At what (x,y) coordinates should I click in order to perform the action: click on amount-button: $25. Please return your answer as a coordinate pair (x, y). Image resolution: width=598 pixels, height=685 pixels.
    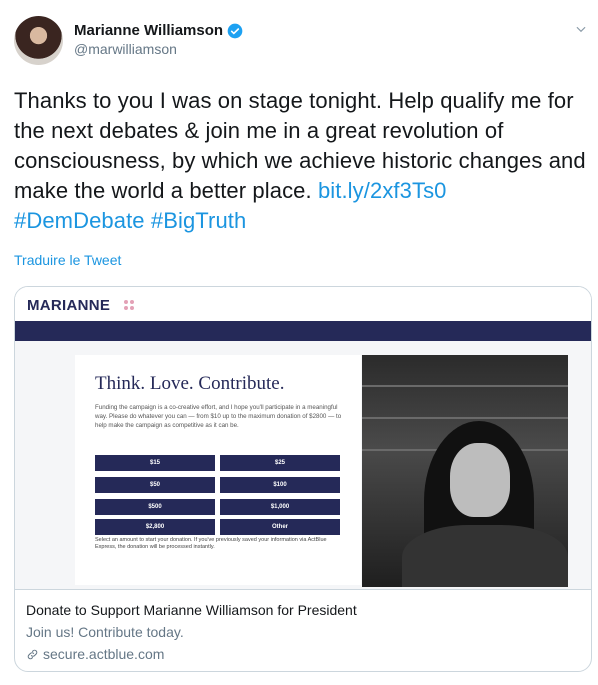
    Looking at the image, I should click on (280, 463).